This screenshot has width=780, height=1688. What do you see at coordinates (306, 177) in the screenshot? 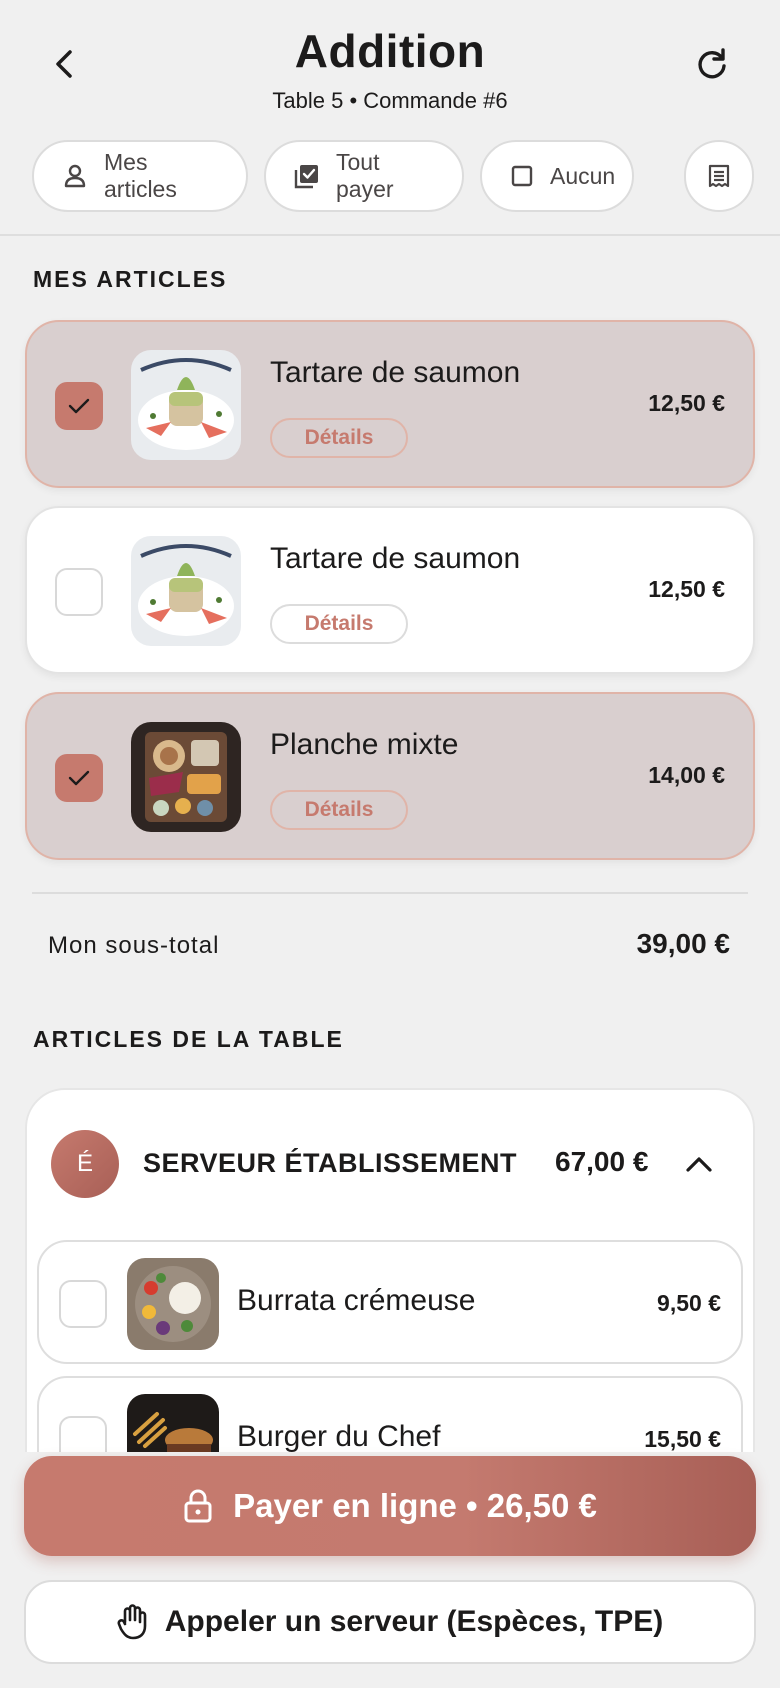
I see `checklist-icon` at bounding box center [306, 177].